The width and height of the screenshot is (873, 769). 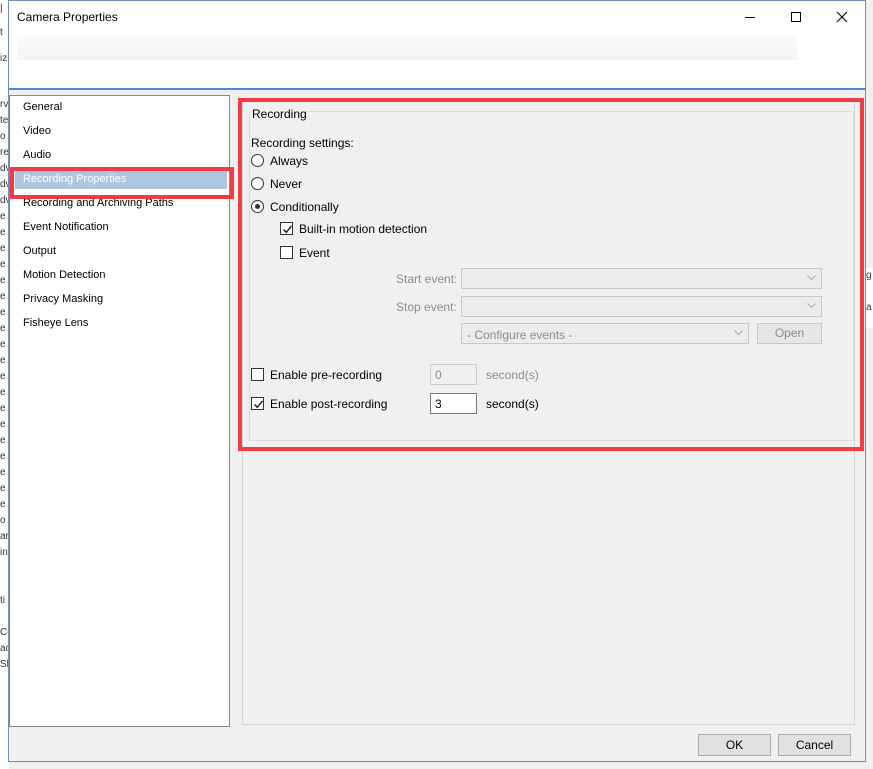 I want to click on start-event-label: Start event:, so click(x=427, y=279).